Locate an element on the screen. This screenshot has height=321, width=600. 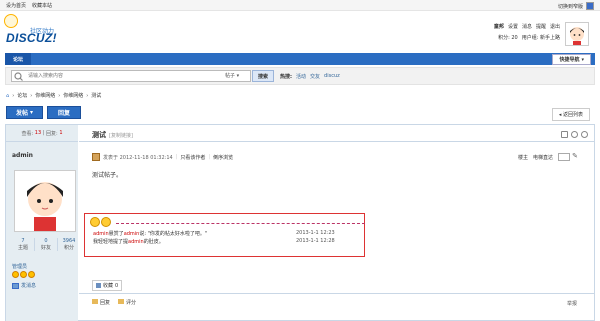
goto-label: 电梯直达 is located at coordinates (542, 157).